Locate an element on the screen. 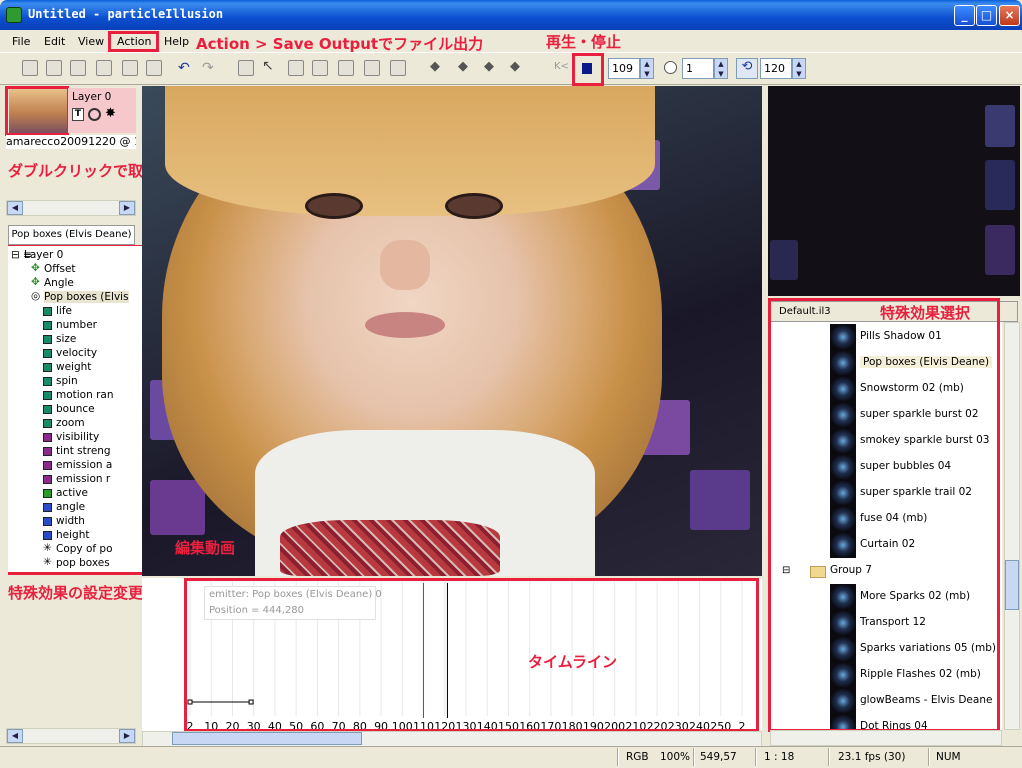 The height and width of the screenshot is (768, 1022). star-icon: ✳ is located at coordinates (47, 562).